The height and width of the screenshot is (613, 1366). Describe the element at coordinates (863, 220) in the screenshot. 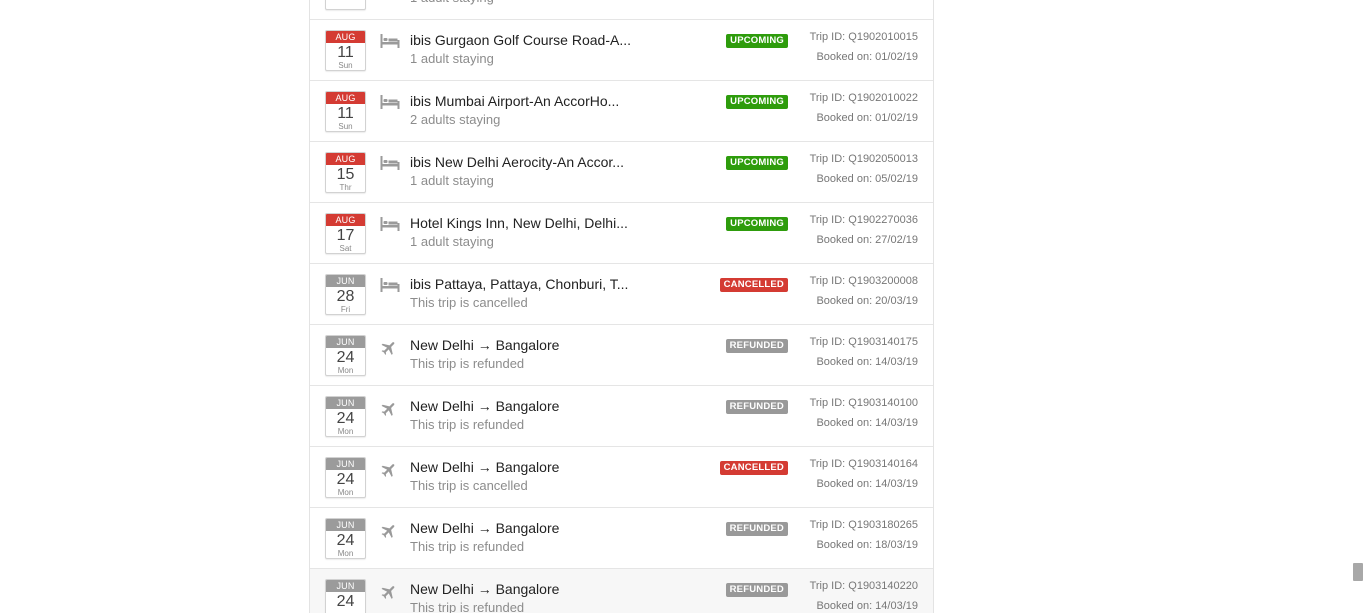

I see `trip-id: Trip ID: Q1902270036` at that location.